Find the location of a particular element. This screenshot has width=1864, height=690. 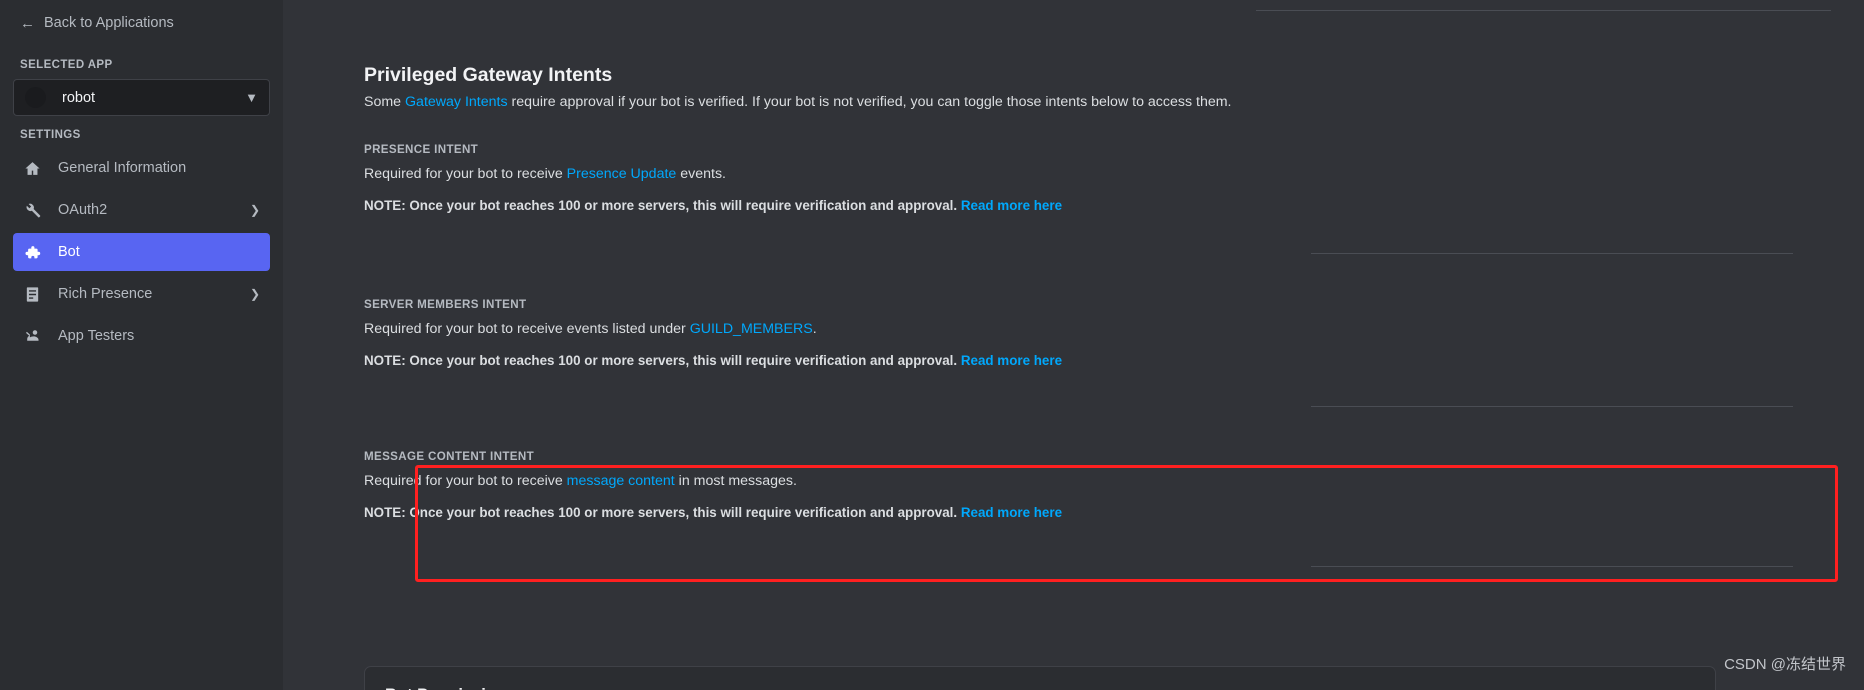

sidebar-item-label: OAuth2 is located at coordinates (83, 210).